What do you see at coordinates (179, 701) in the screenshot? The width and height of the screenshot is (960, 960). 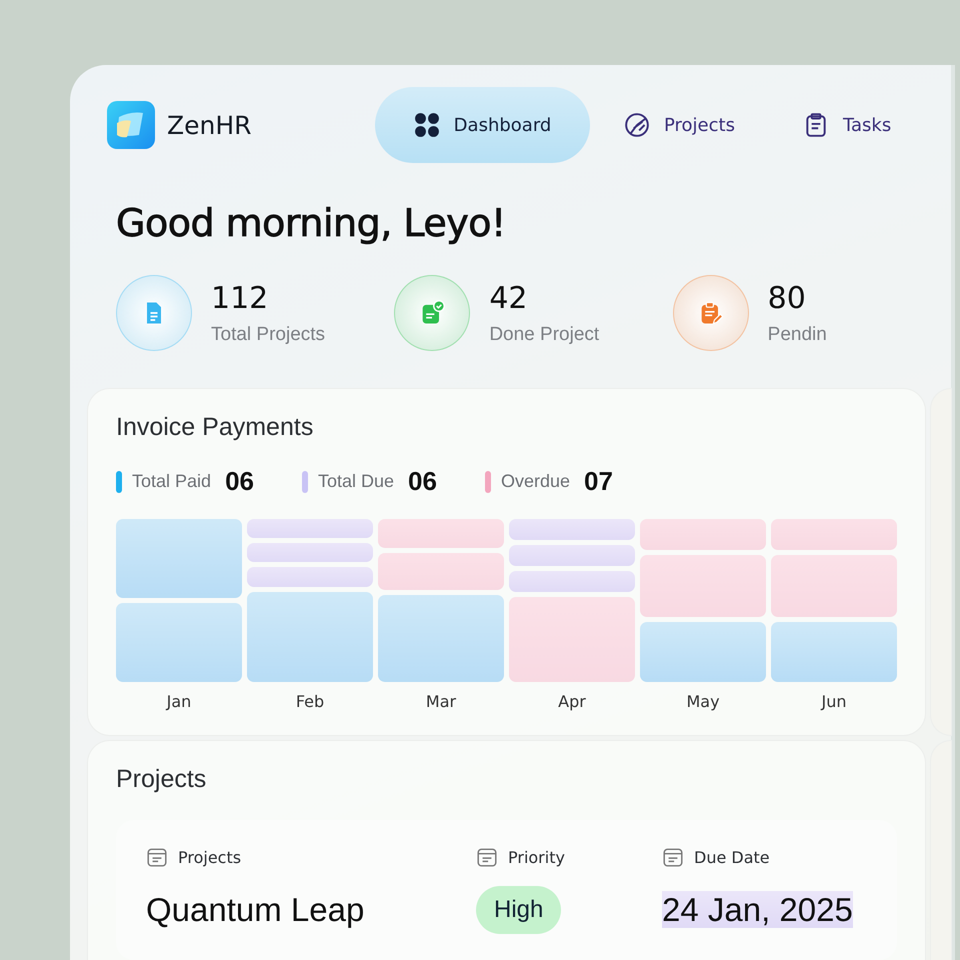 I see `month-label: Jan` at bounding box center [179, 701].